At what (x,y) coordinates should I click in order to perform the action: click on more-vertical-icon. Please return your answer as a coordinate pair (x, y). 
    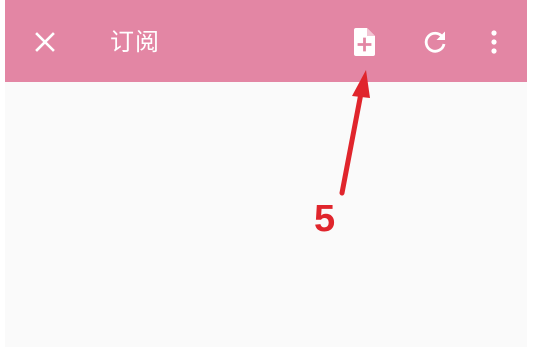
    Looking at the image, I should click on (494, 42).